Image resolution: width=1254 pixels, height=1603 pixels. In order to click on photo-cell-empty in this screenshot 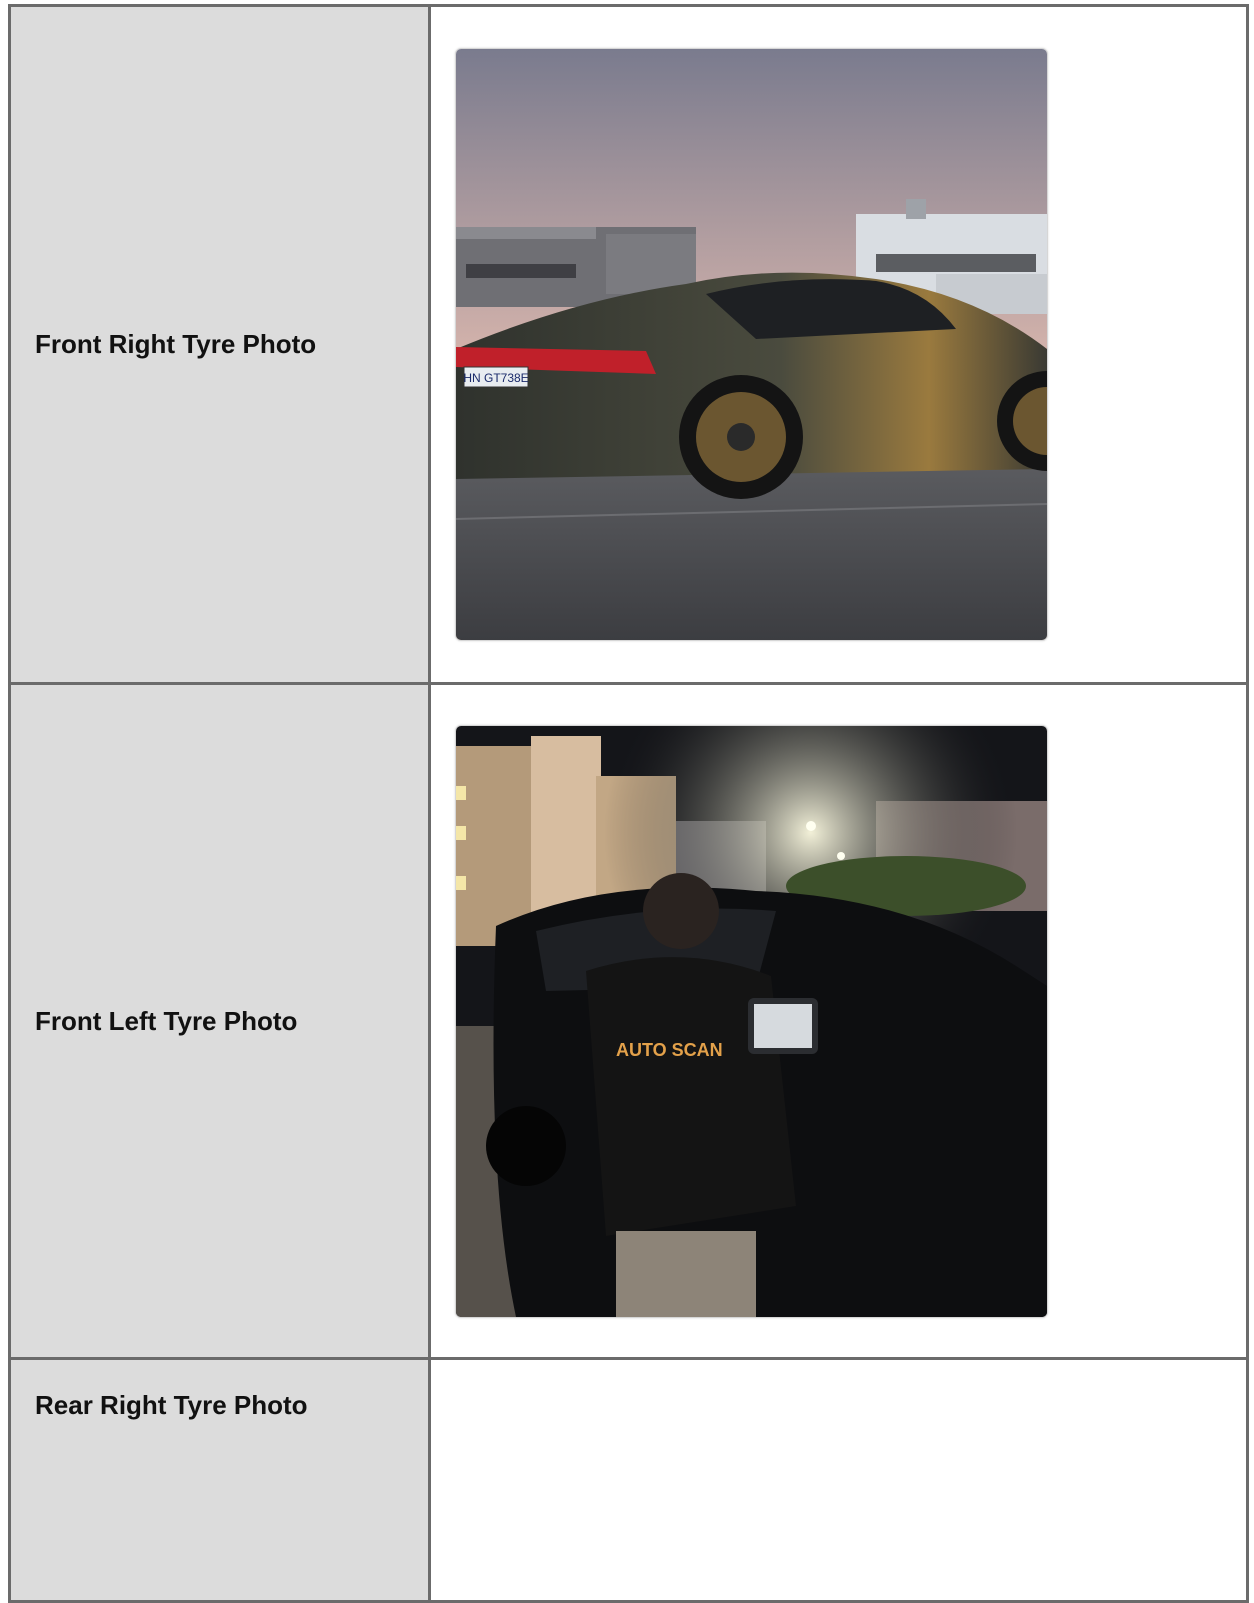, I will do `click(838, 1480)`.